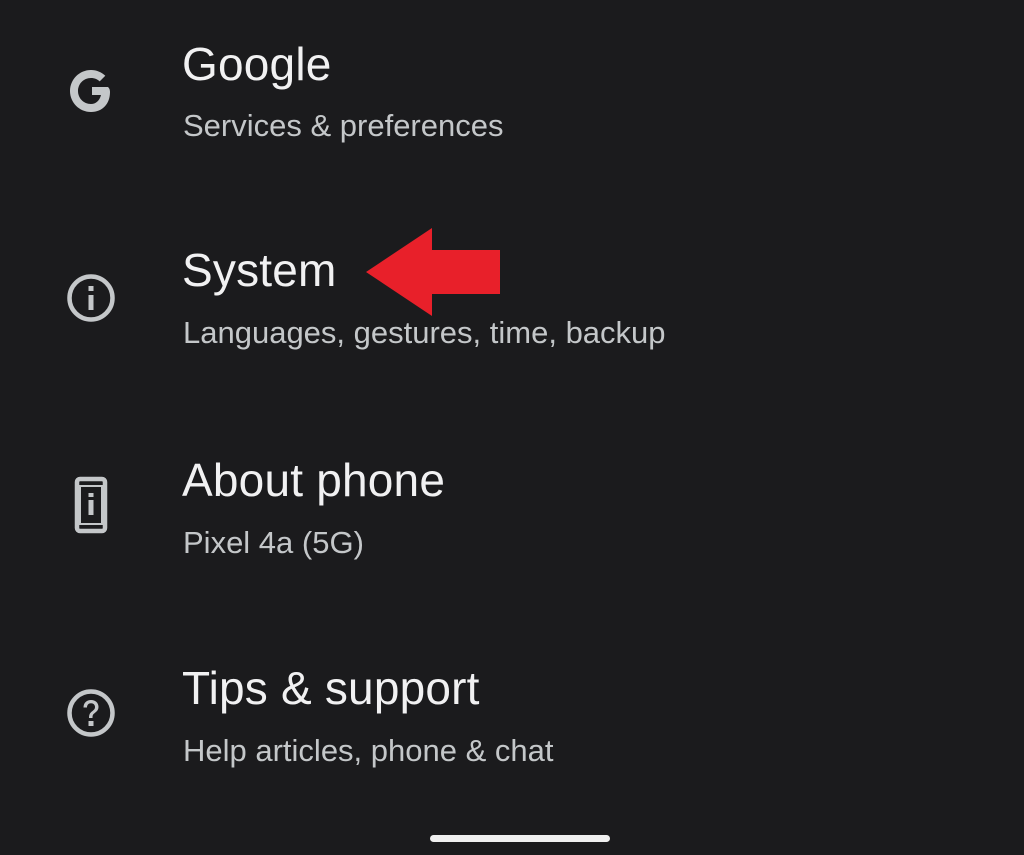  Describe the element at coordinates (331, 688) in the screenshot. I see `settings-item-title: Tips & support` at that location.